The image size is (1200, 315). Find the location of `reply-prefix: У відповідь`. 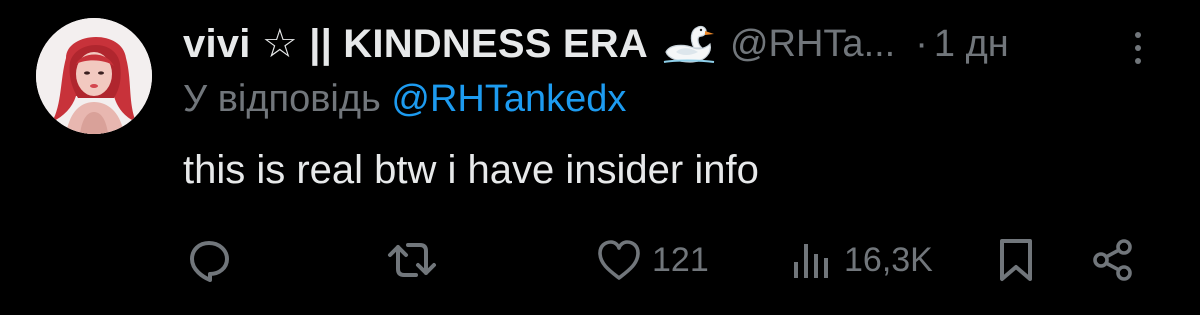

reply-prefix: У відповідь is located at coordinates (282, 99).